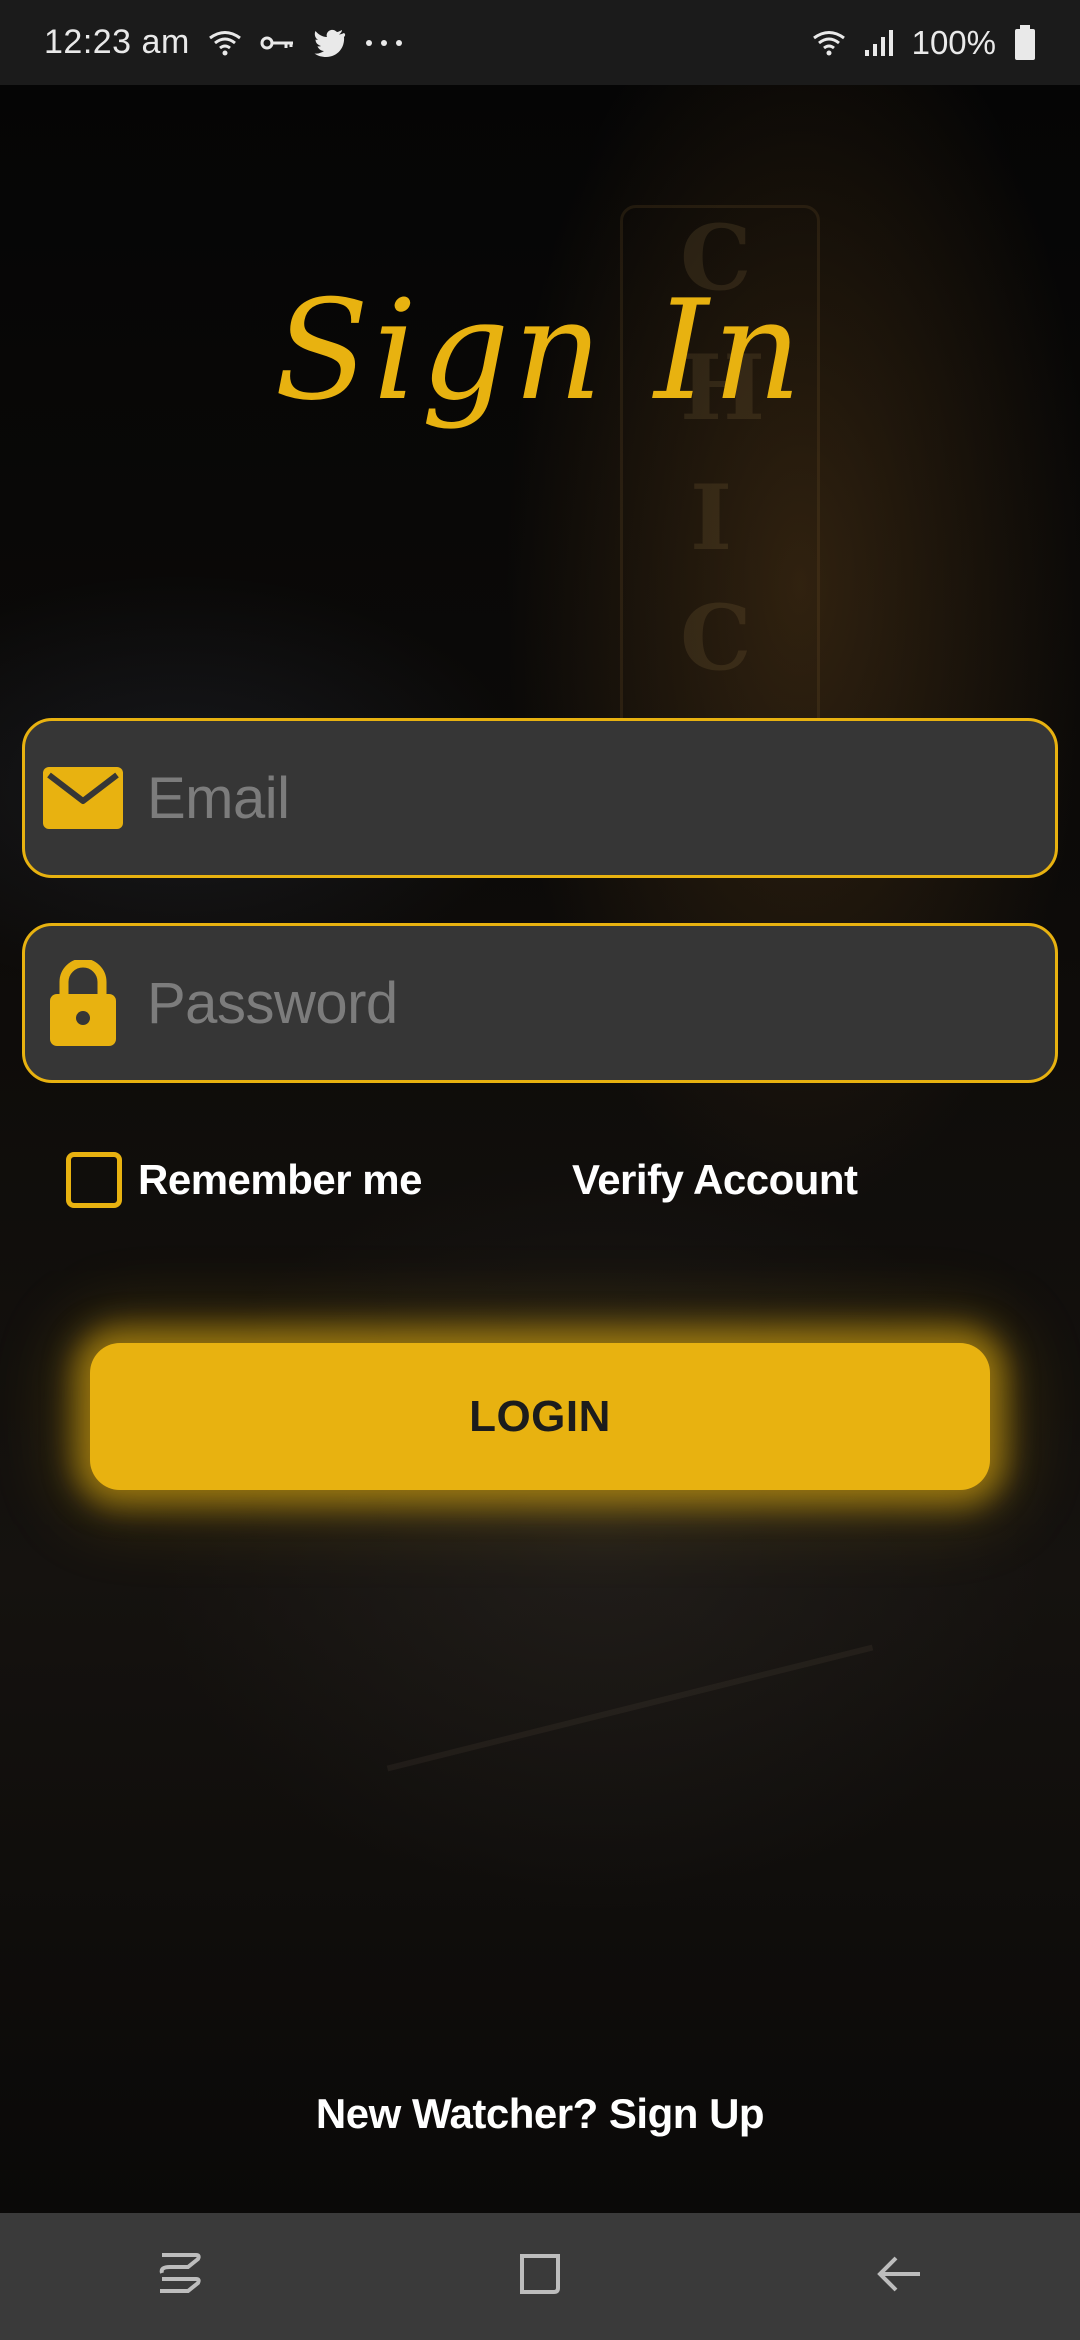  I want to click on navigation-bar, so click(540, 2276).